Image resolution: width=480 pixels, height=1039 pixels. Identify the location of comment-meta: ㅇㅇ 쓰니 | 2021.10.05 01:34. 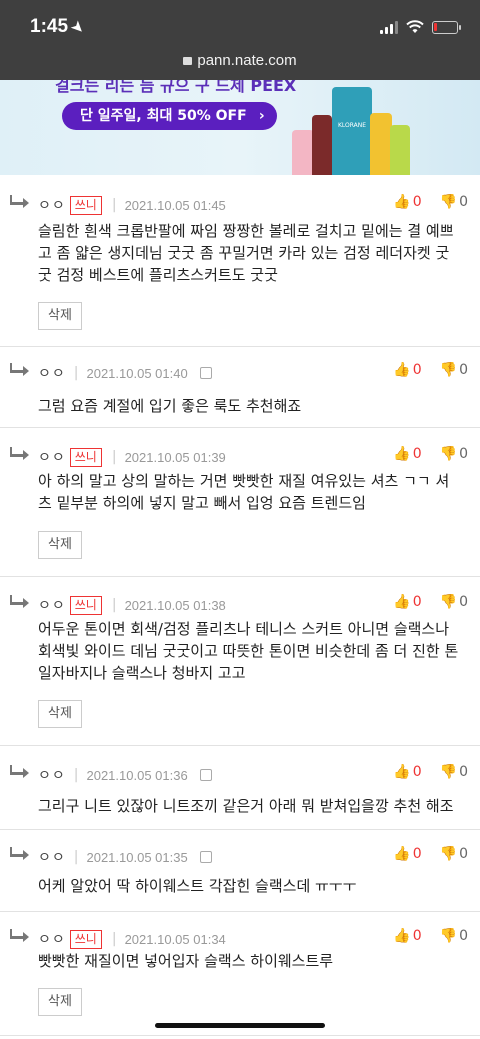
(132, 939).